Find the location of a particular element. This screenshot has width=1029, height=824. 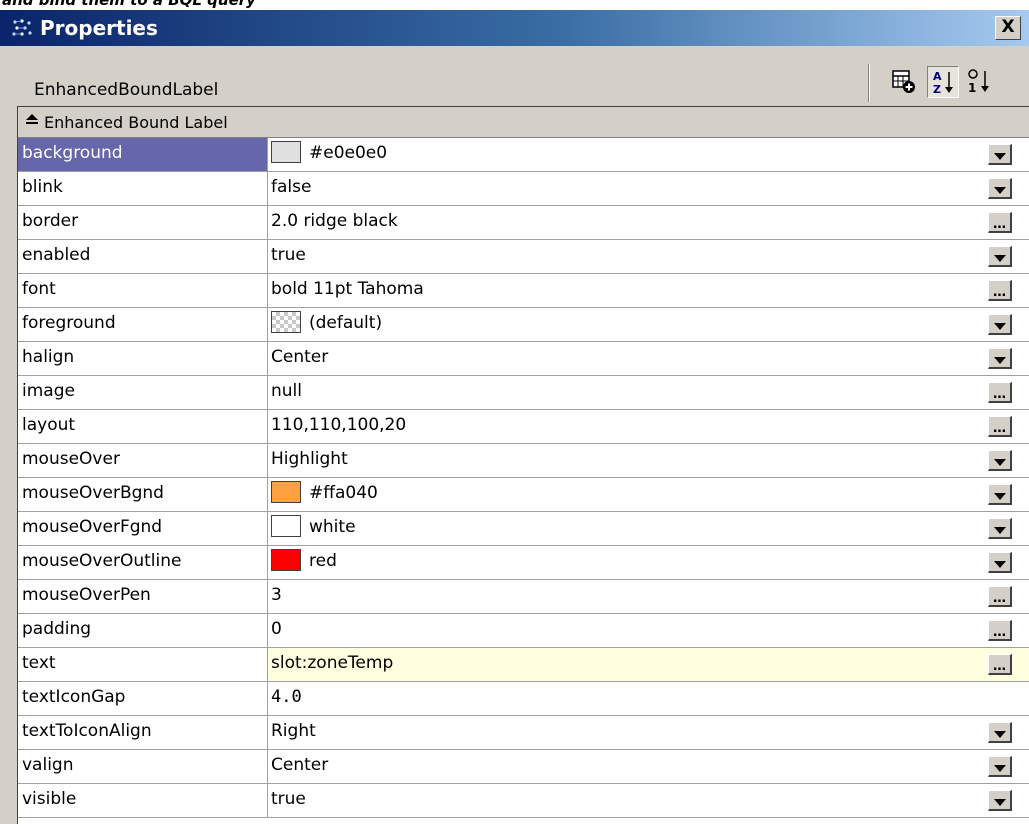

property-row-textIconGap: textIconGap 4.0 is located at coordinates (523, 699).